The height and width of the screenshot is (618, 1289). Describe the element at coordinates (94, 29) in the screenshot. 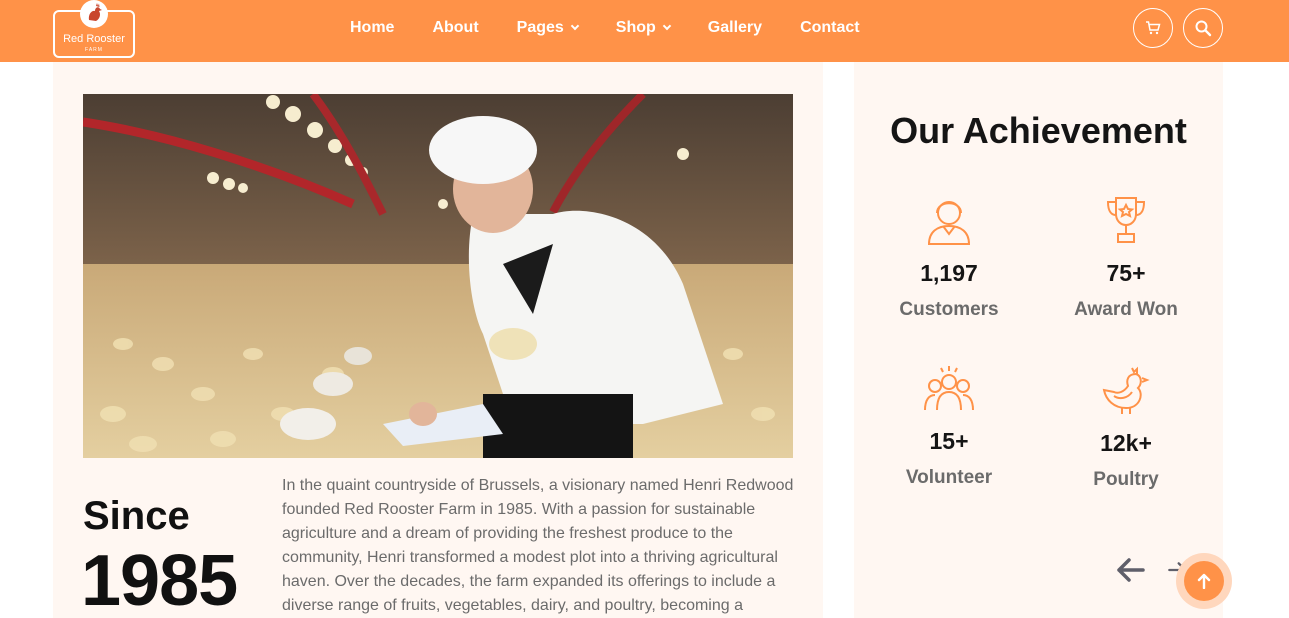

I see `brand-logo: Red Rooster FARM` at that location.